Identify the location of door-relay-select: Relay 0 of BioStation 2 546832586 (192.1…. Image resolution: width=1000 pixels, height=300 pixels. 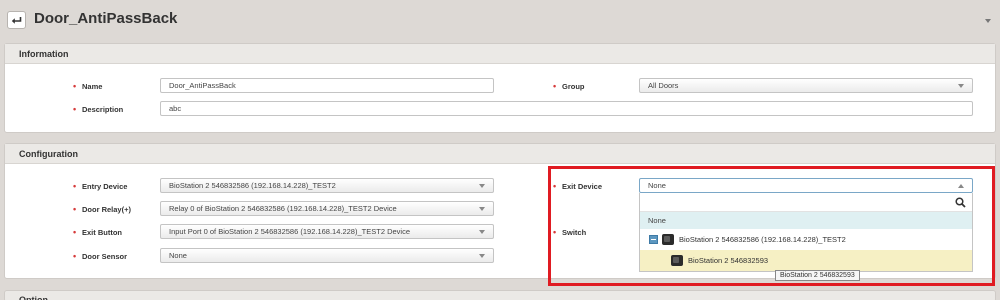
(327, 208).